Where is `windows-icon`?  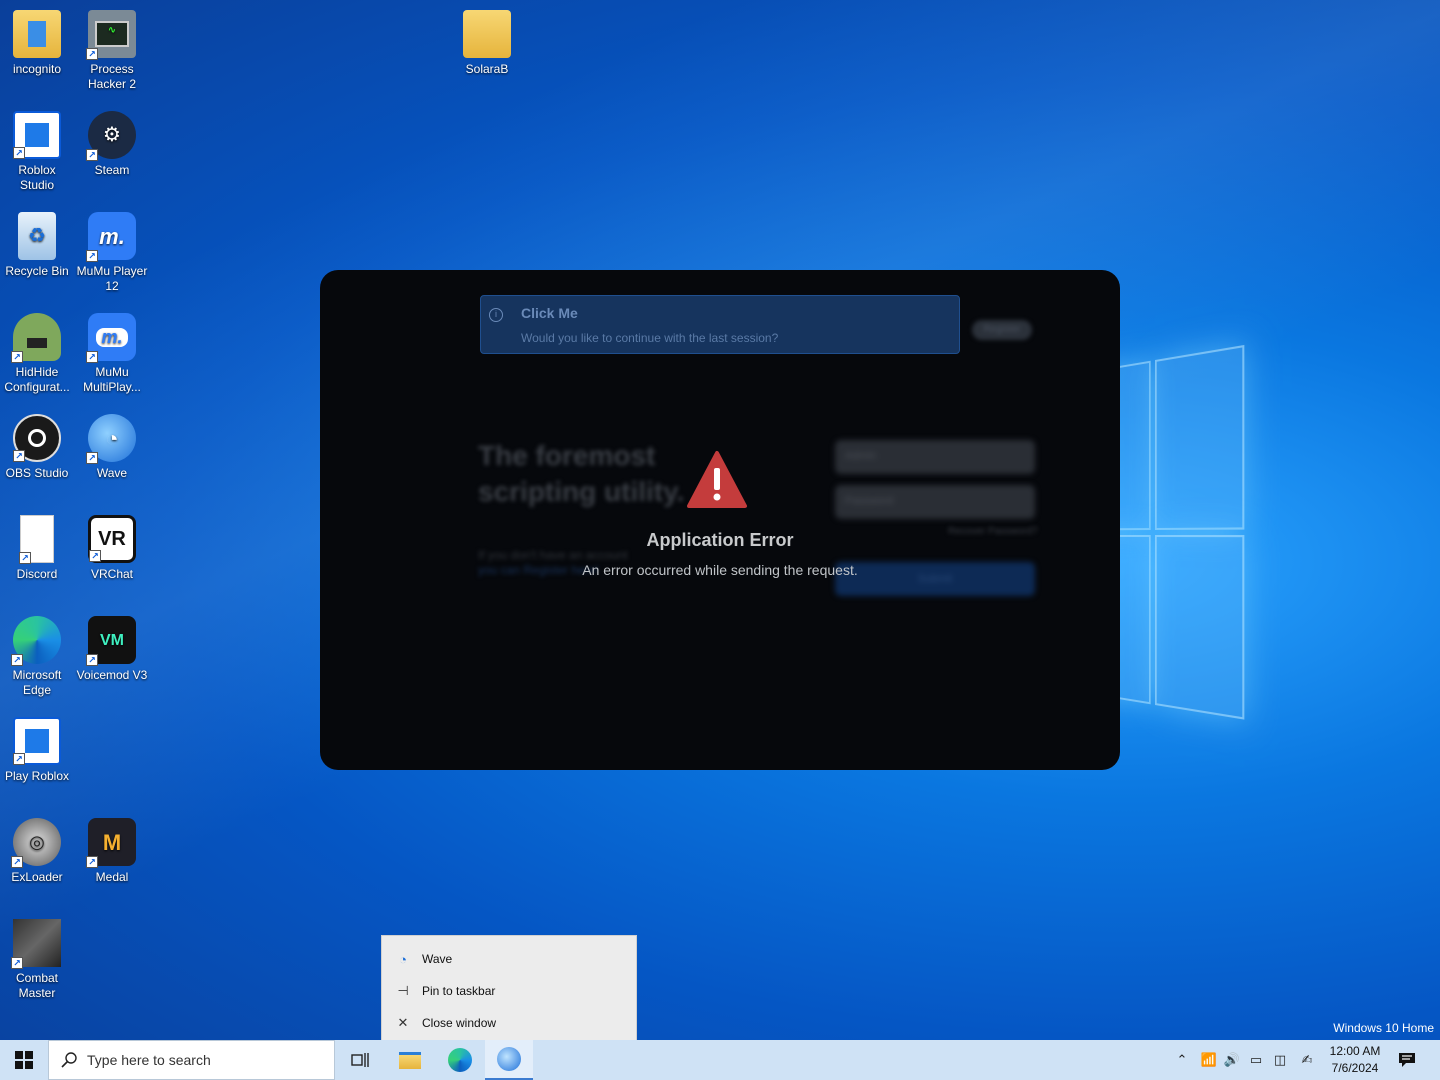 windows-icon is located at coordinates (24, 1060).